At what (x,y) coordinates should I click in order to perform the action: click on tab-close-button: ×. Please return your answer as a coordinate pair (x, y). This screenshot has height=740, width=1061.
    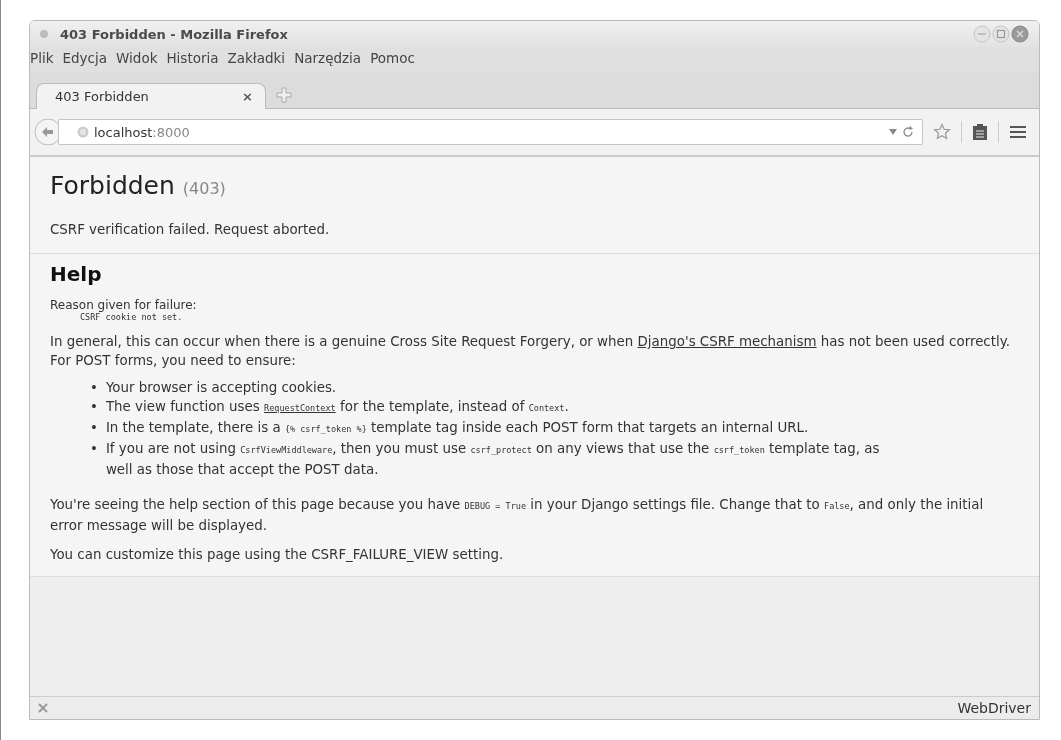
    Looking at the image, I should click on (247, 96).